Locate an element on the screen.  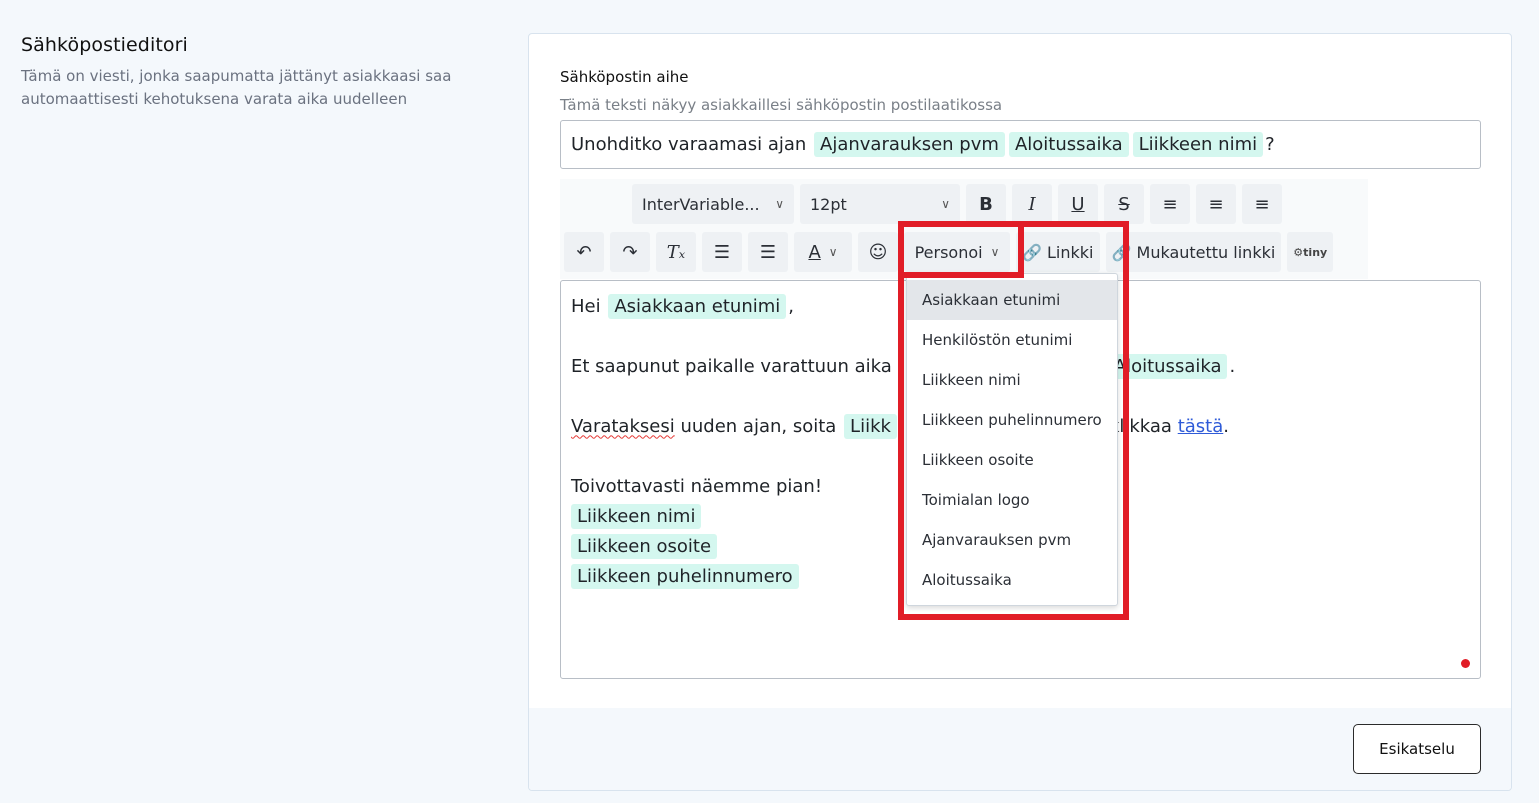
here-link: tästä is located at coordinates (1201, 426).